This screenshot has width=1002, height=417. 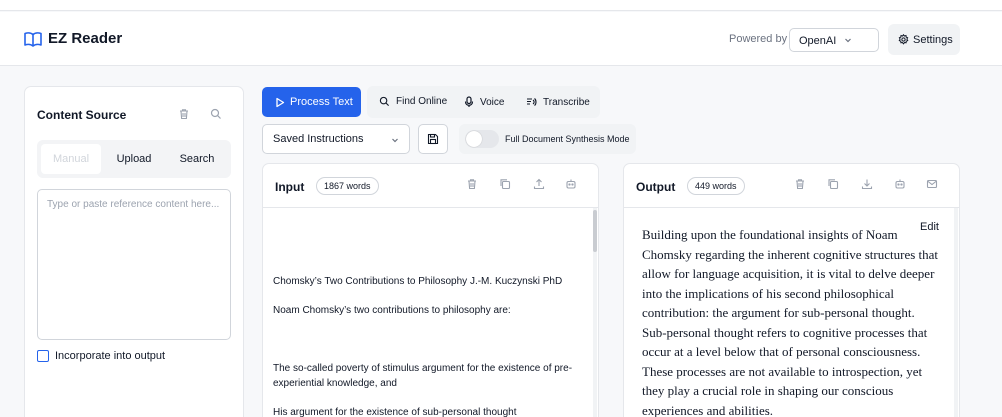 I want to click on process-text-button: Process Text, so click(x=311, y=102).